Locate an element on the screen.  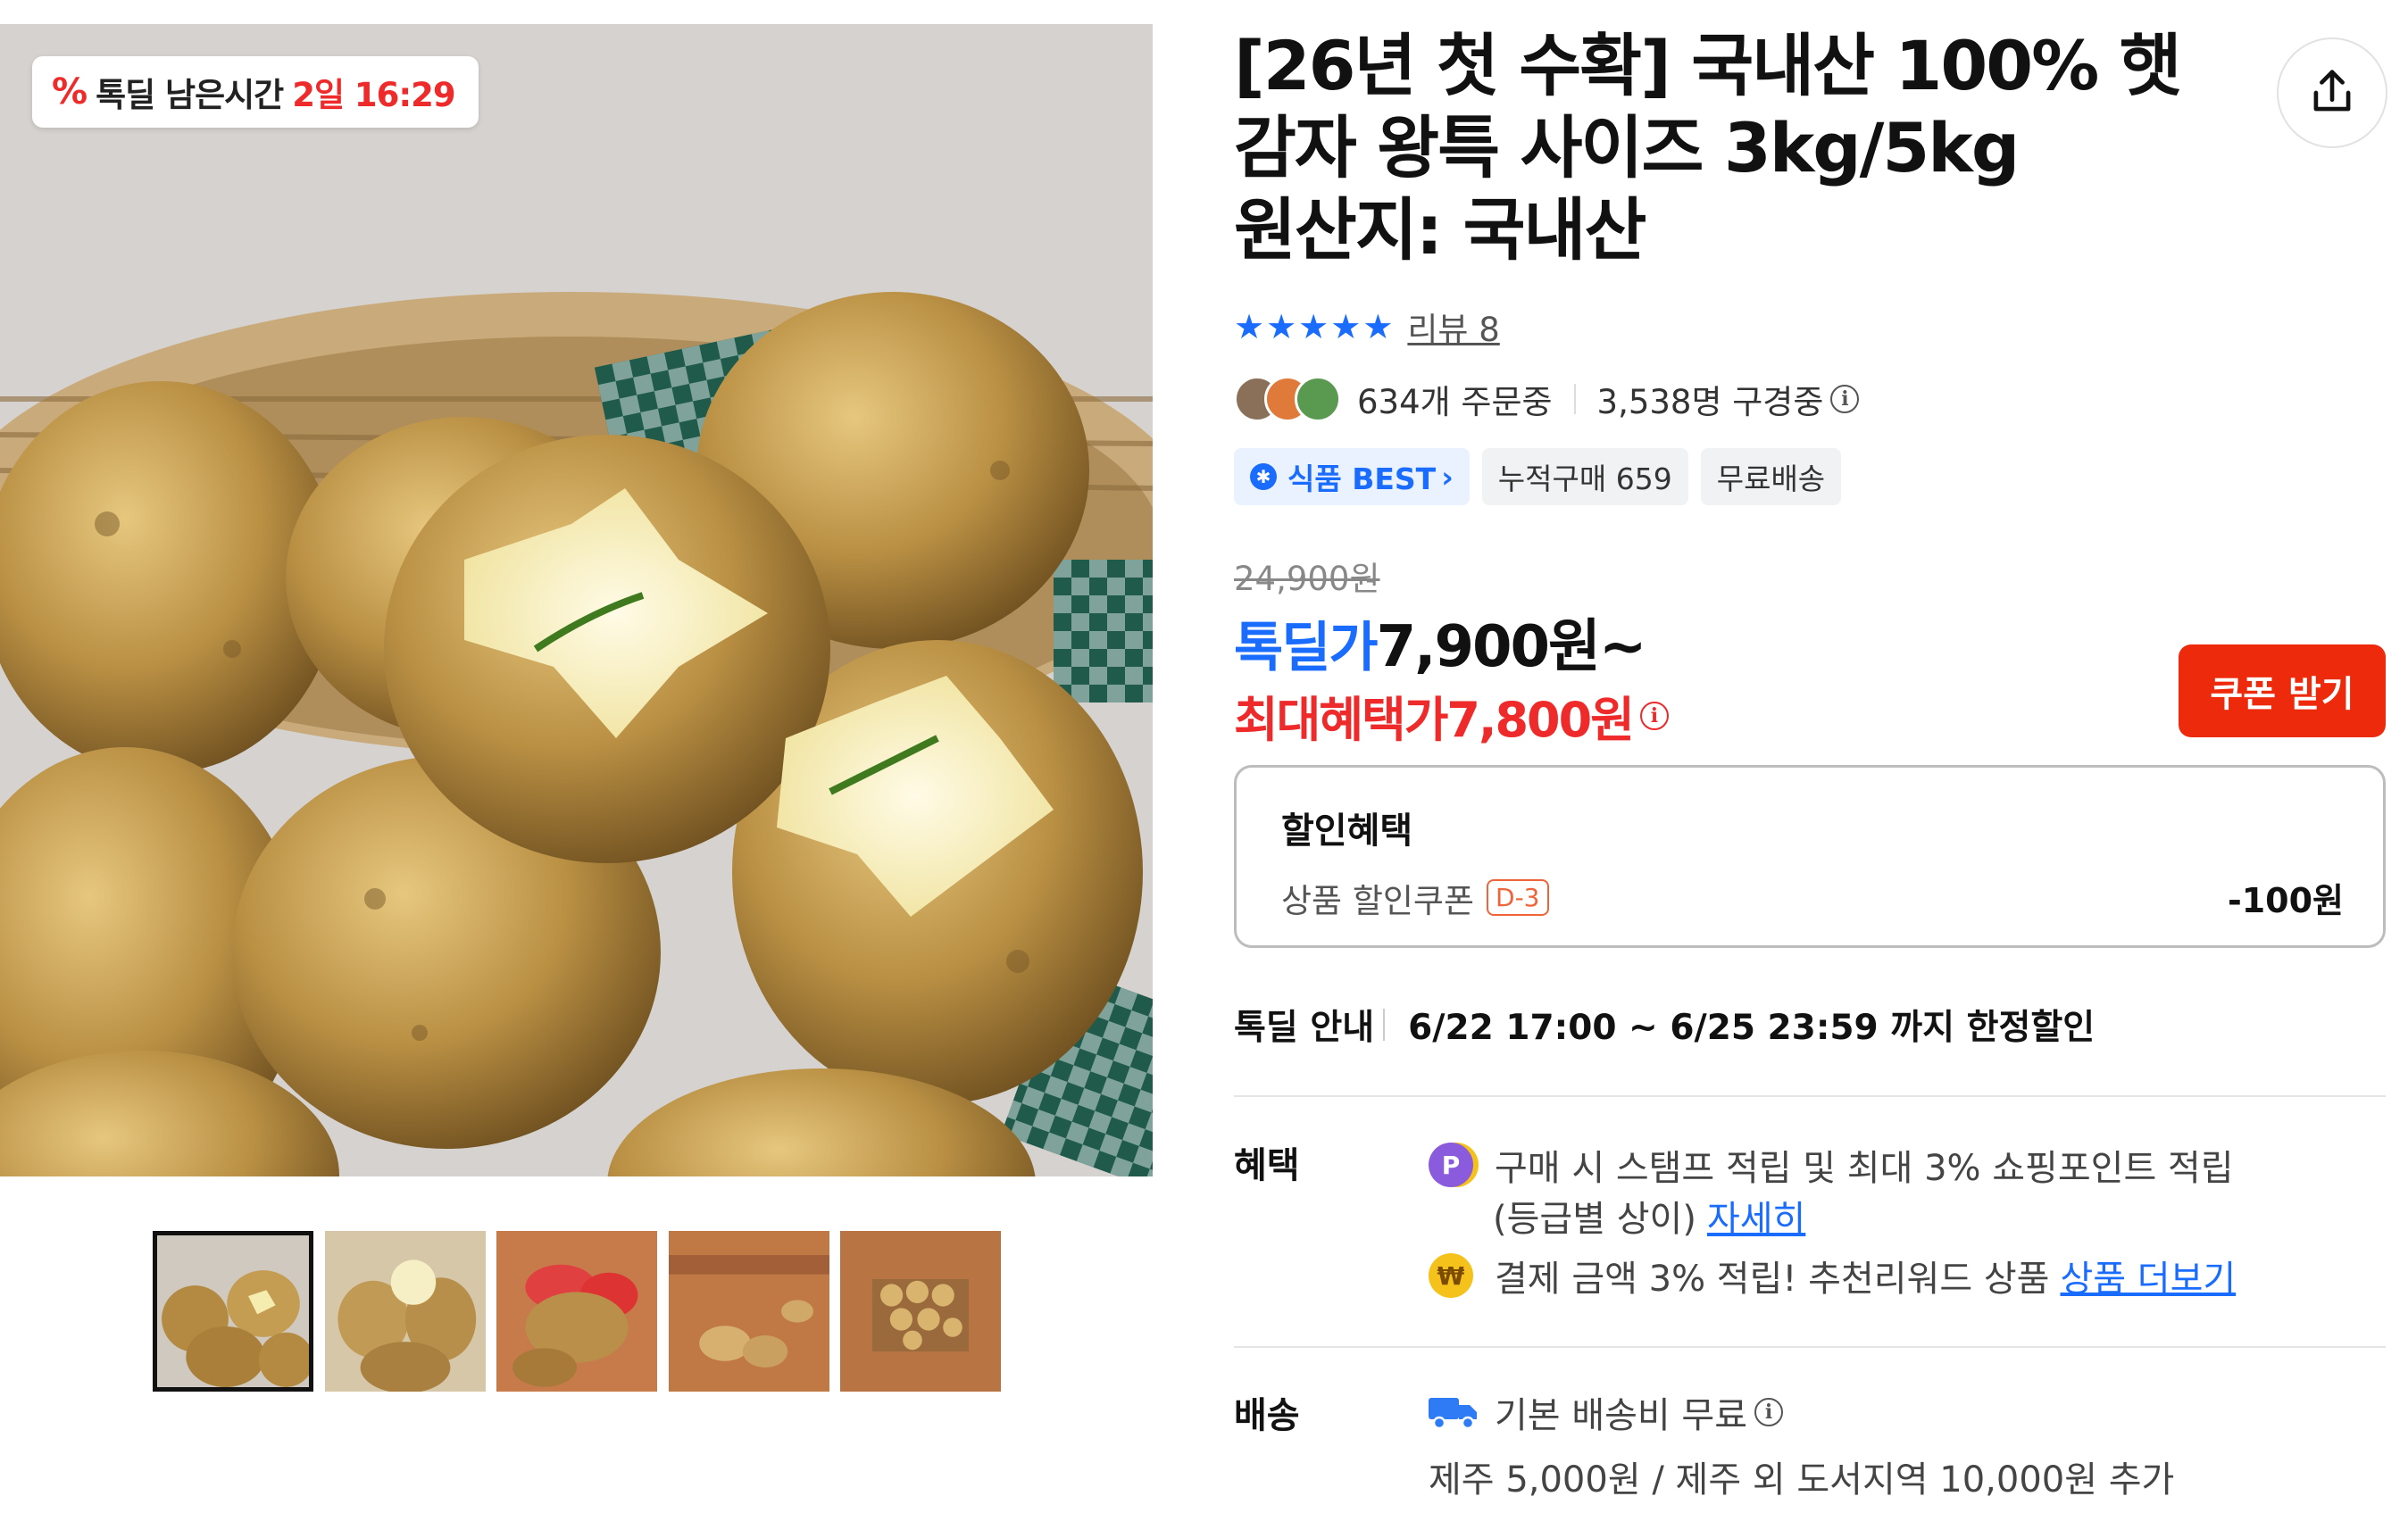
share-button is located at coordinates (2332, 92).